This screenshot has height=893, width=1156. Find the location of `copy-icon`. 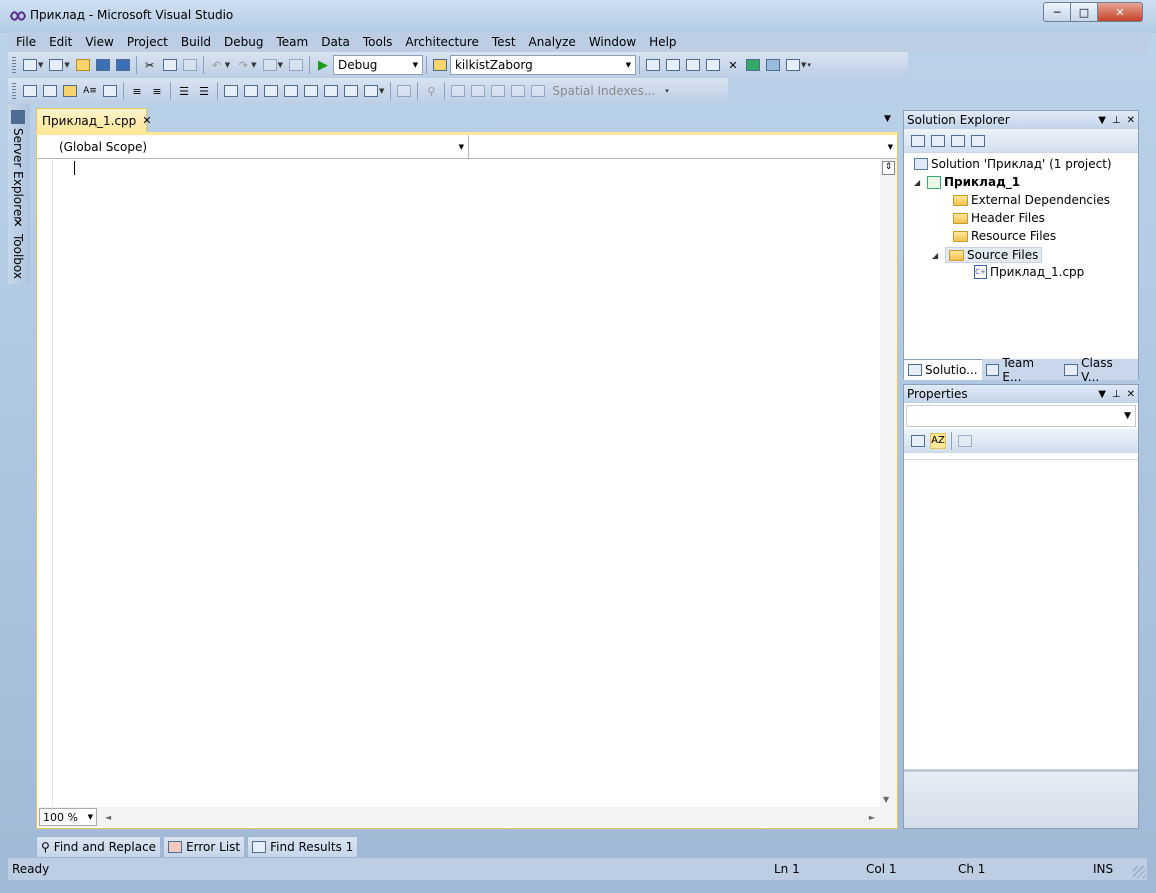

copy-icon is located at coordinates (170, 65).